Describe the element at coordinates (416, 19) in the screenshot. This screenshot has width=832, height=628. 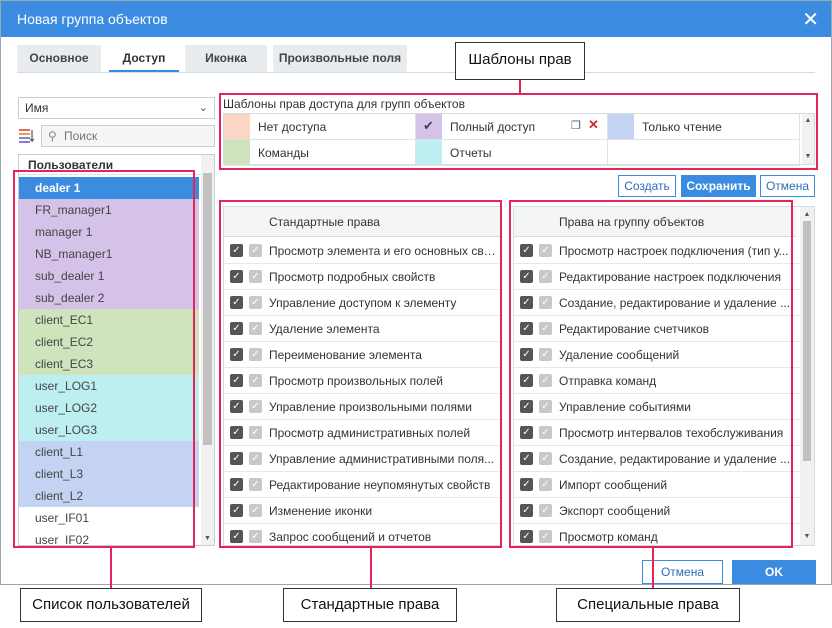
I see `dialog-titlebar: Новая группа объектов ✕` at that location.